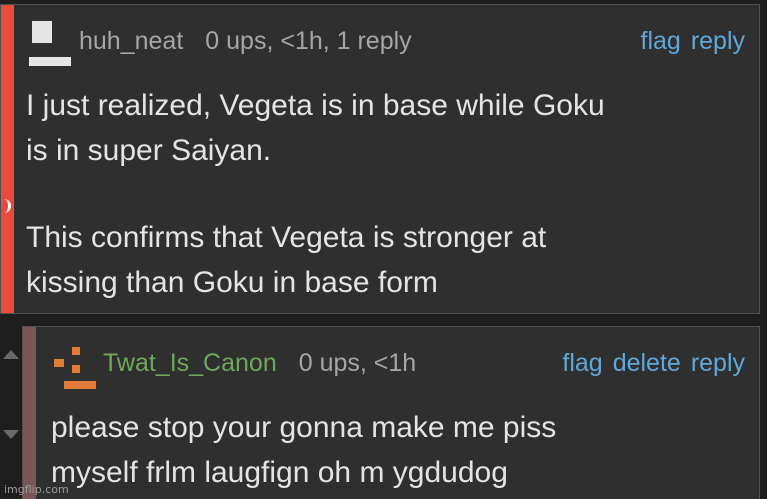 The width and height of the screenshot is (767, 499). What do you see at coordinates (11, 434) in the screenshot?
I see `downvote-arrow-icon` at bounding box center [11, 434].